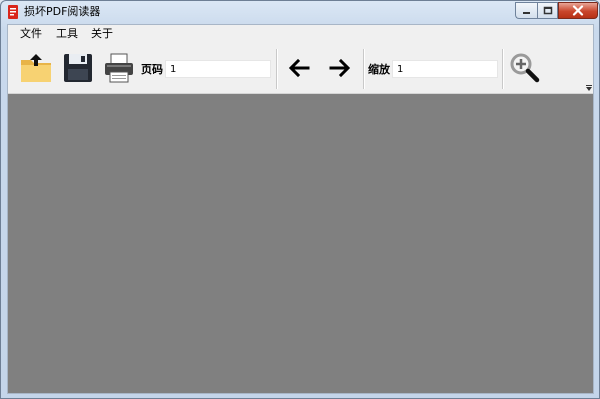  I want to click on next-page-button, so click(340, 68).